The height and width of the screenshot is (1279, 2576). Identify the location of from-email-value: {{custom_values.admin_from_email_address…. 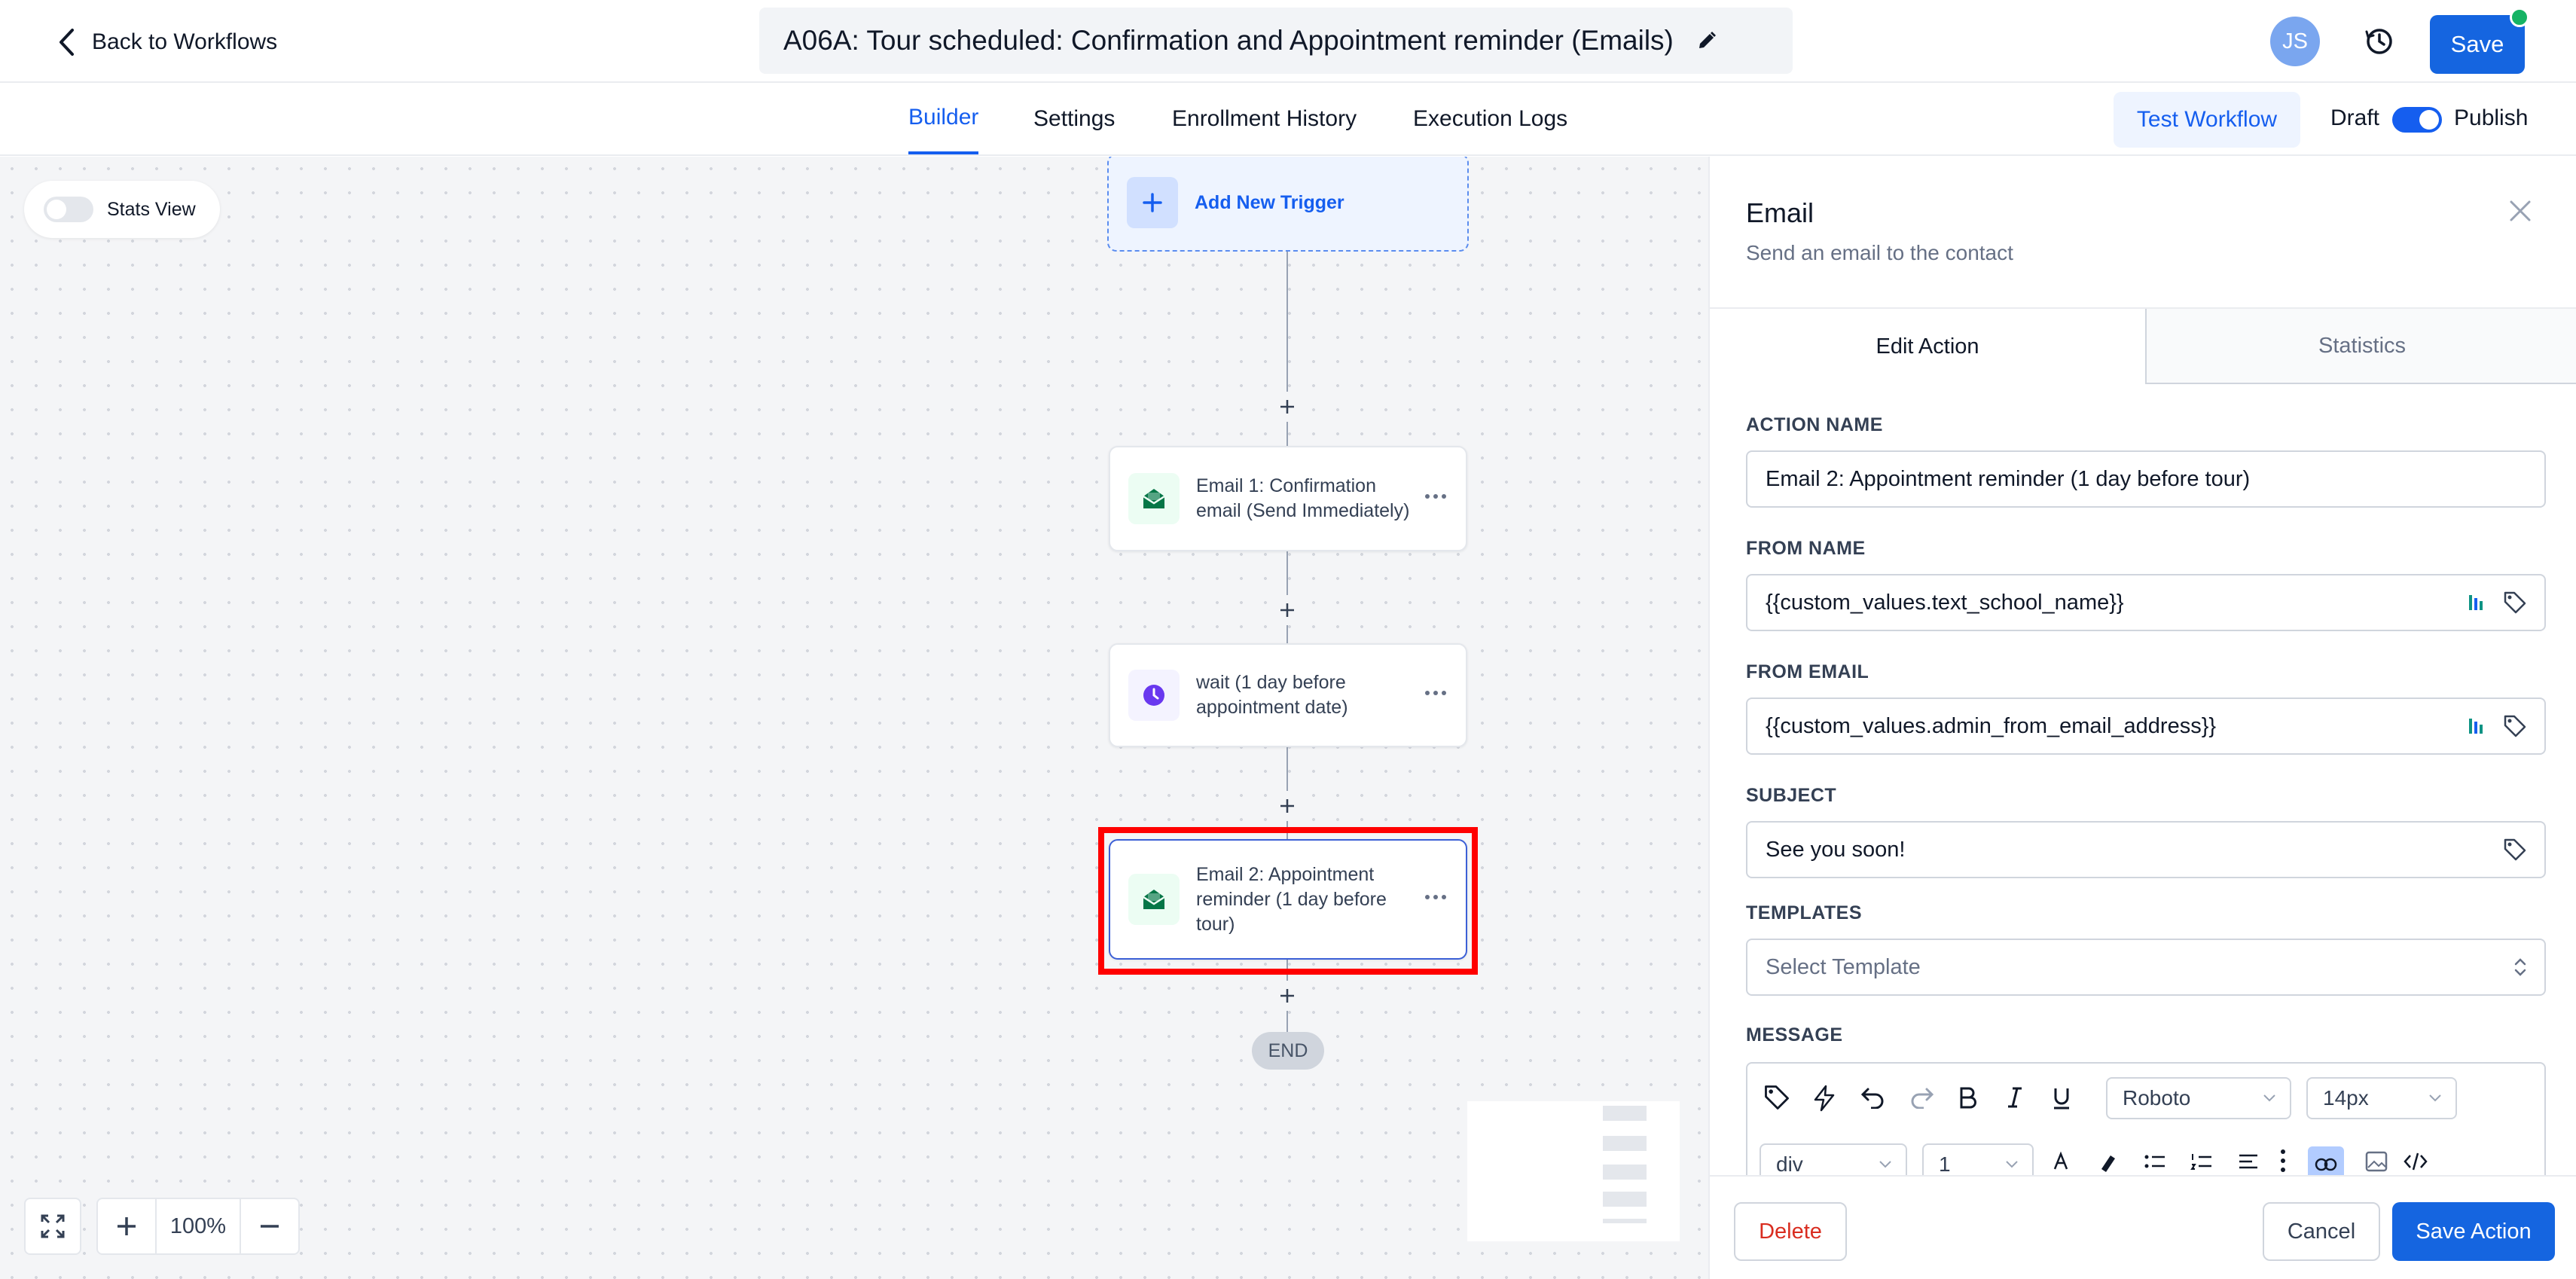
(1992, 726).